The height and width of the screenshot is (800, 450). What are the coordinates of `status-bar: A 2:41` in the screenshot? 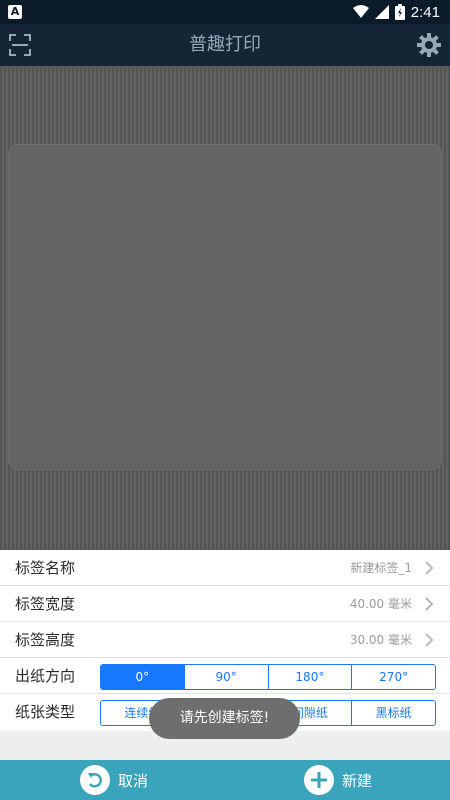 It's located at (225, 12).